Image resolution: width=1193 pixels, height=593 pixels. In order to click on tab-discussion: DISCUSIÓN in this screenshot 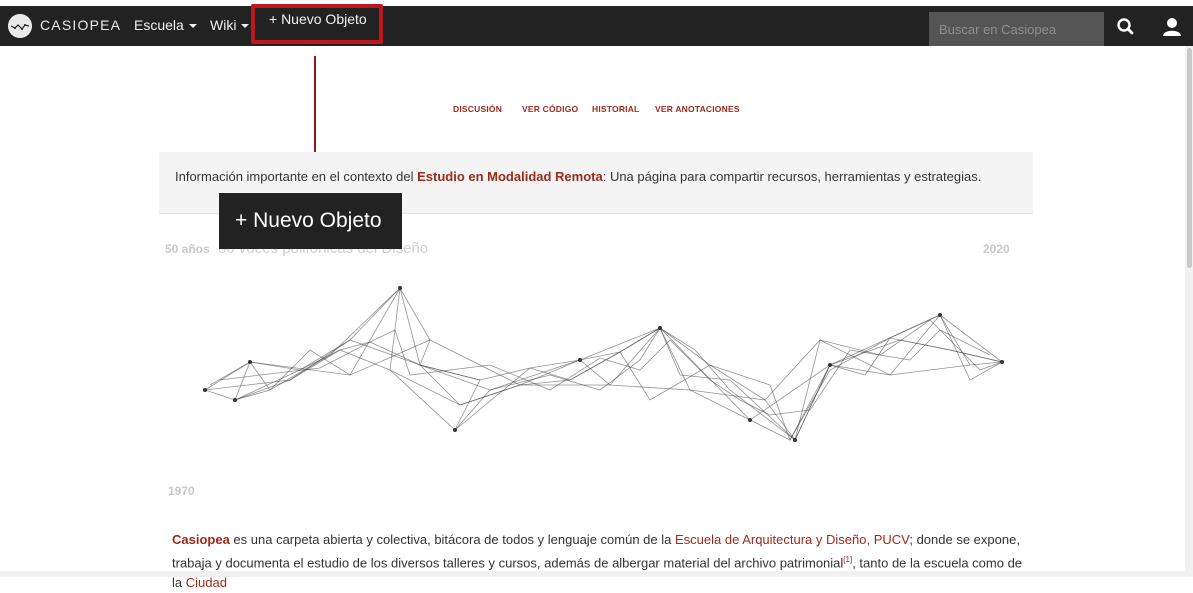, I will do `click(477, 109)`.